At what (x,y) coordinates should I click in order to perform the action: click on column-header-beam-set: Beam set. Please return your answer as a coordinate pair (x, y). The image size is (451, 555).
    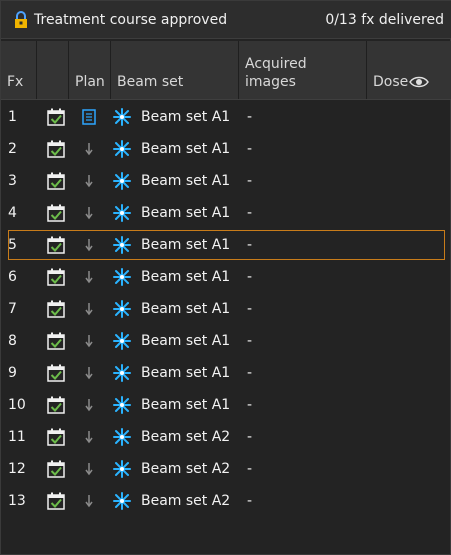
    Looking at the image, I should click on (175, 70).